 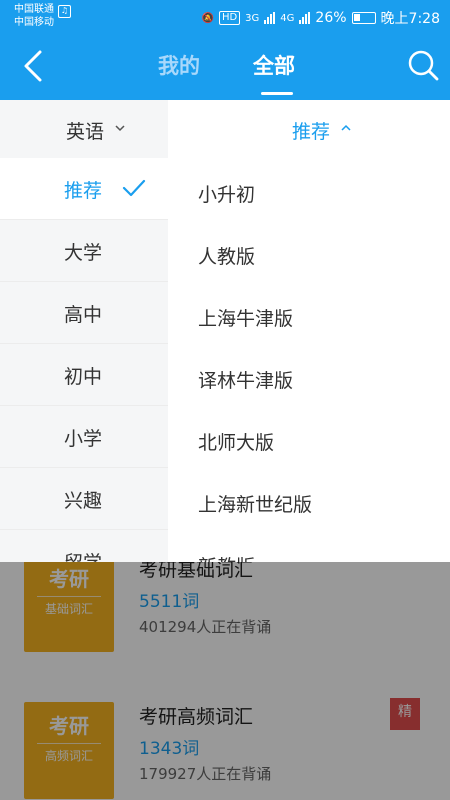 I want to click on category-item: 高中, so click(x=84, y=313).